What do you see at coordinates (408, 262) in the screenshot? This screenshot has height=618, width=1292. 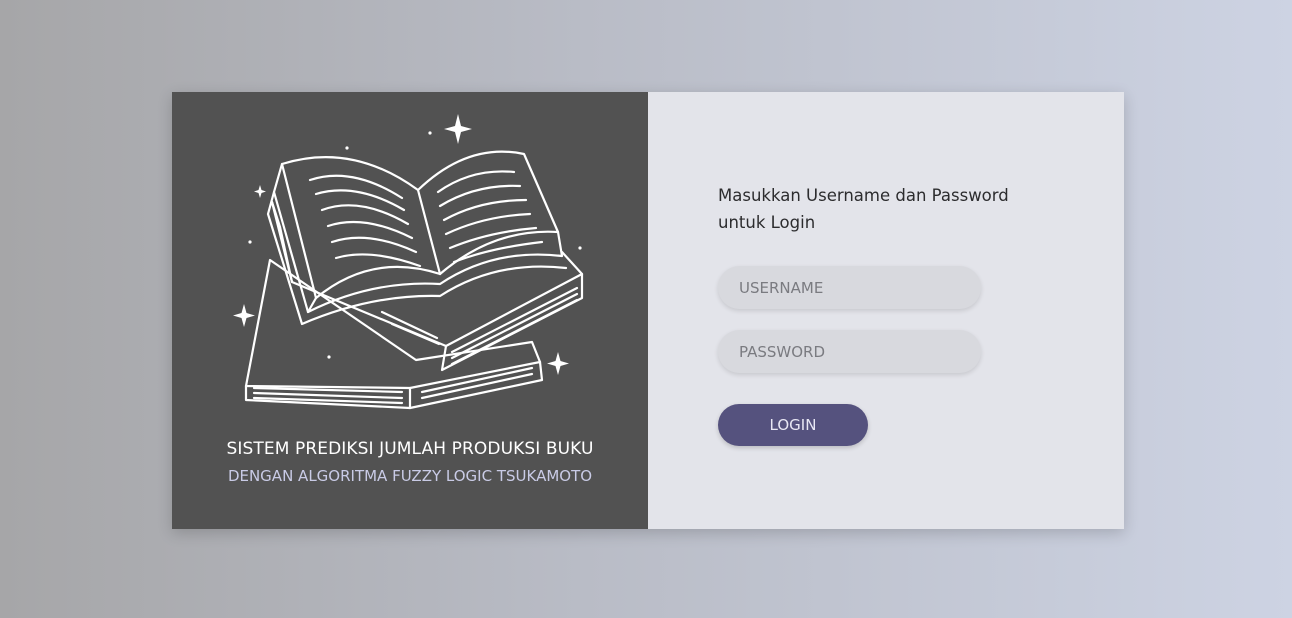 I see `open-books-stack-icon` at bounding box center [408, 262].